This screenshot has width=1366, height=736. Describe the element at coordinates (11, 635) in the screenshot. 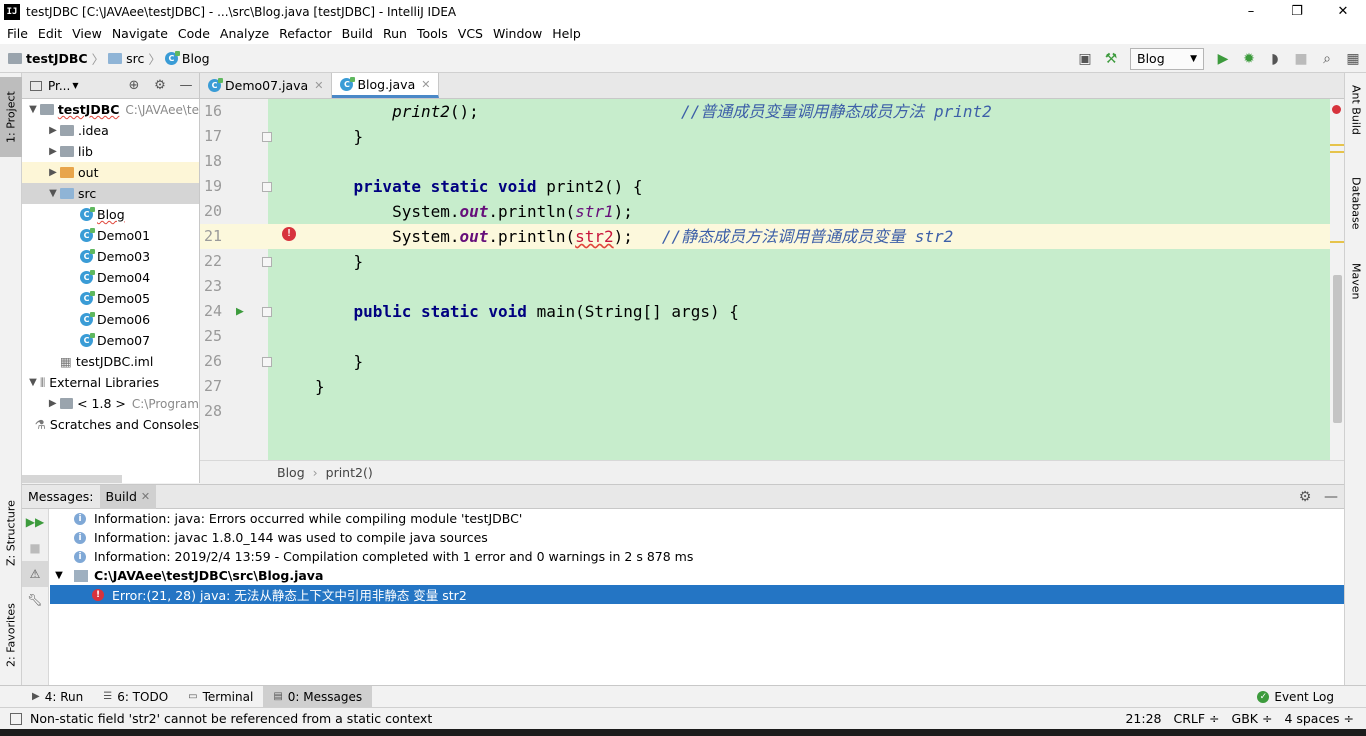

I see `tab-favorites-tool: 2: Favorites` at that location.